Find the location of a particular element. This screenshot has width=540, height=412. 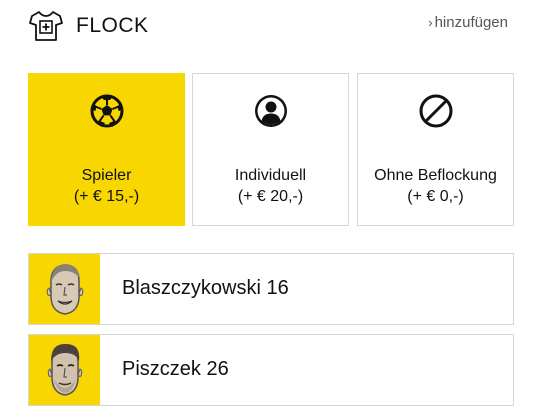

page-title: FLOCK is located at coordinates (112, 25).